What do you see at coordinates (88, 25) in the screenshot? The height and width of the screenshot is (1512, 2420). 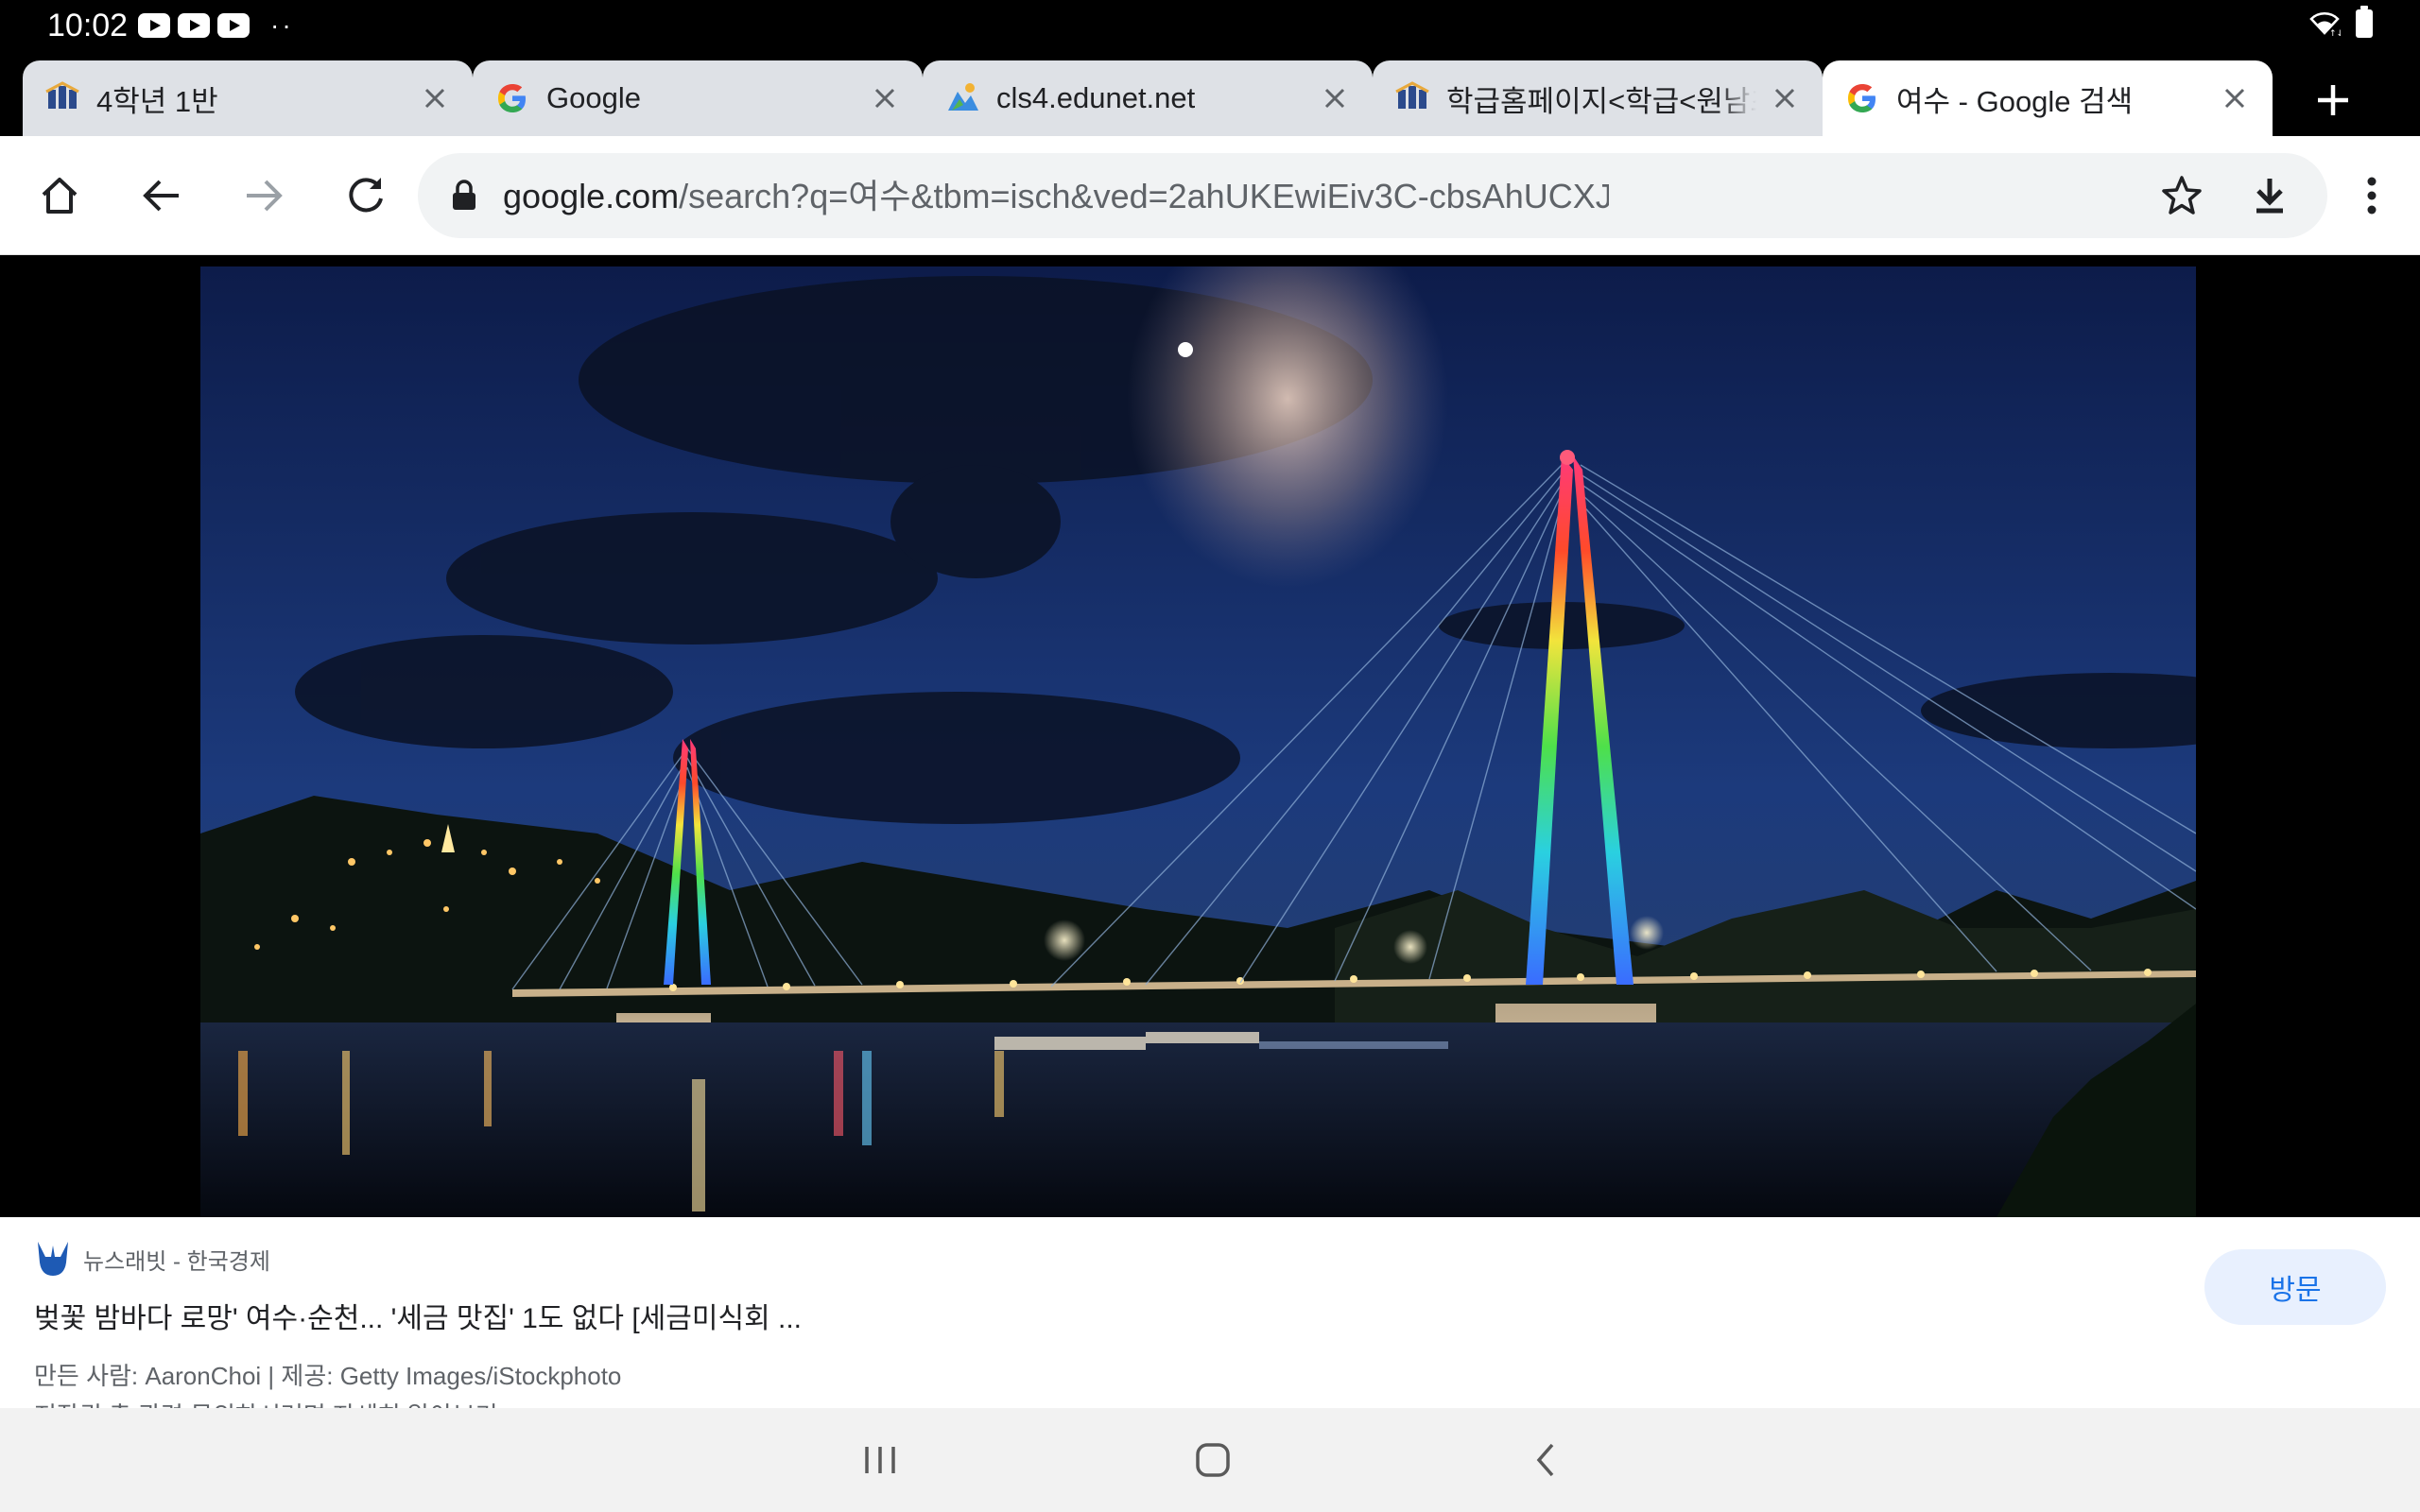 I see `status-time: 10:02` at bounding box center [88, 25].